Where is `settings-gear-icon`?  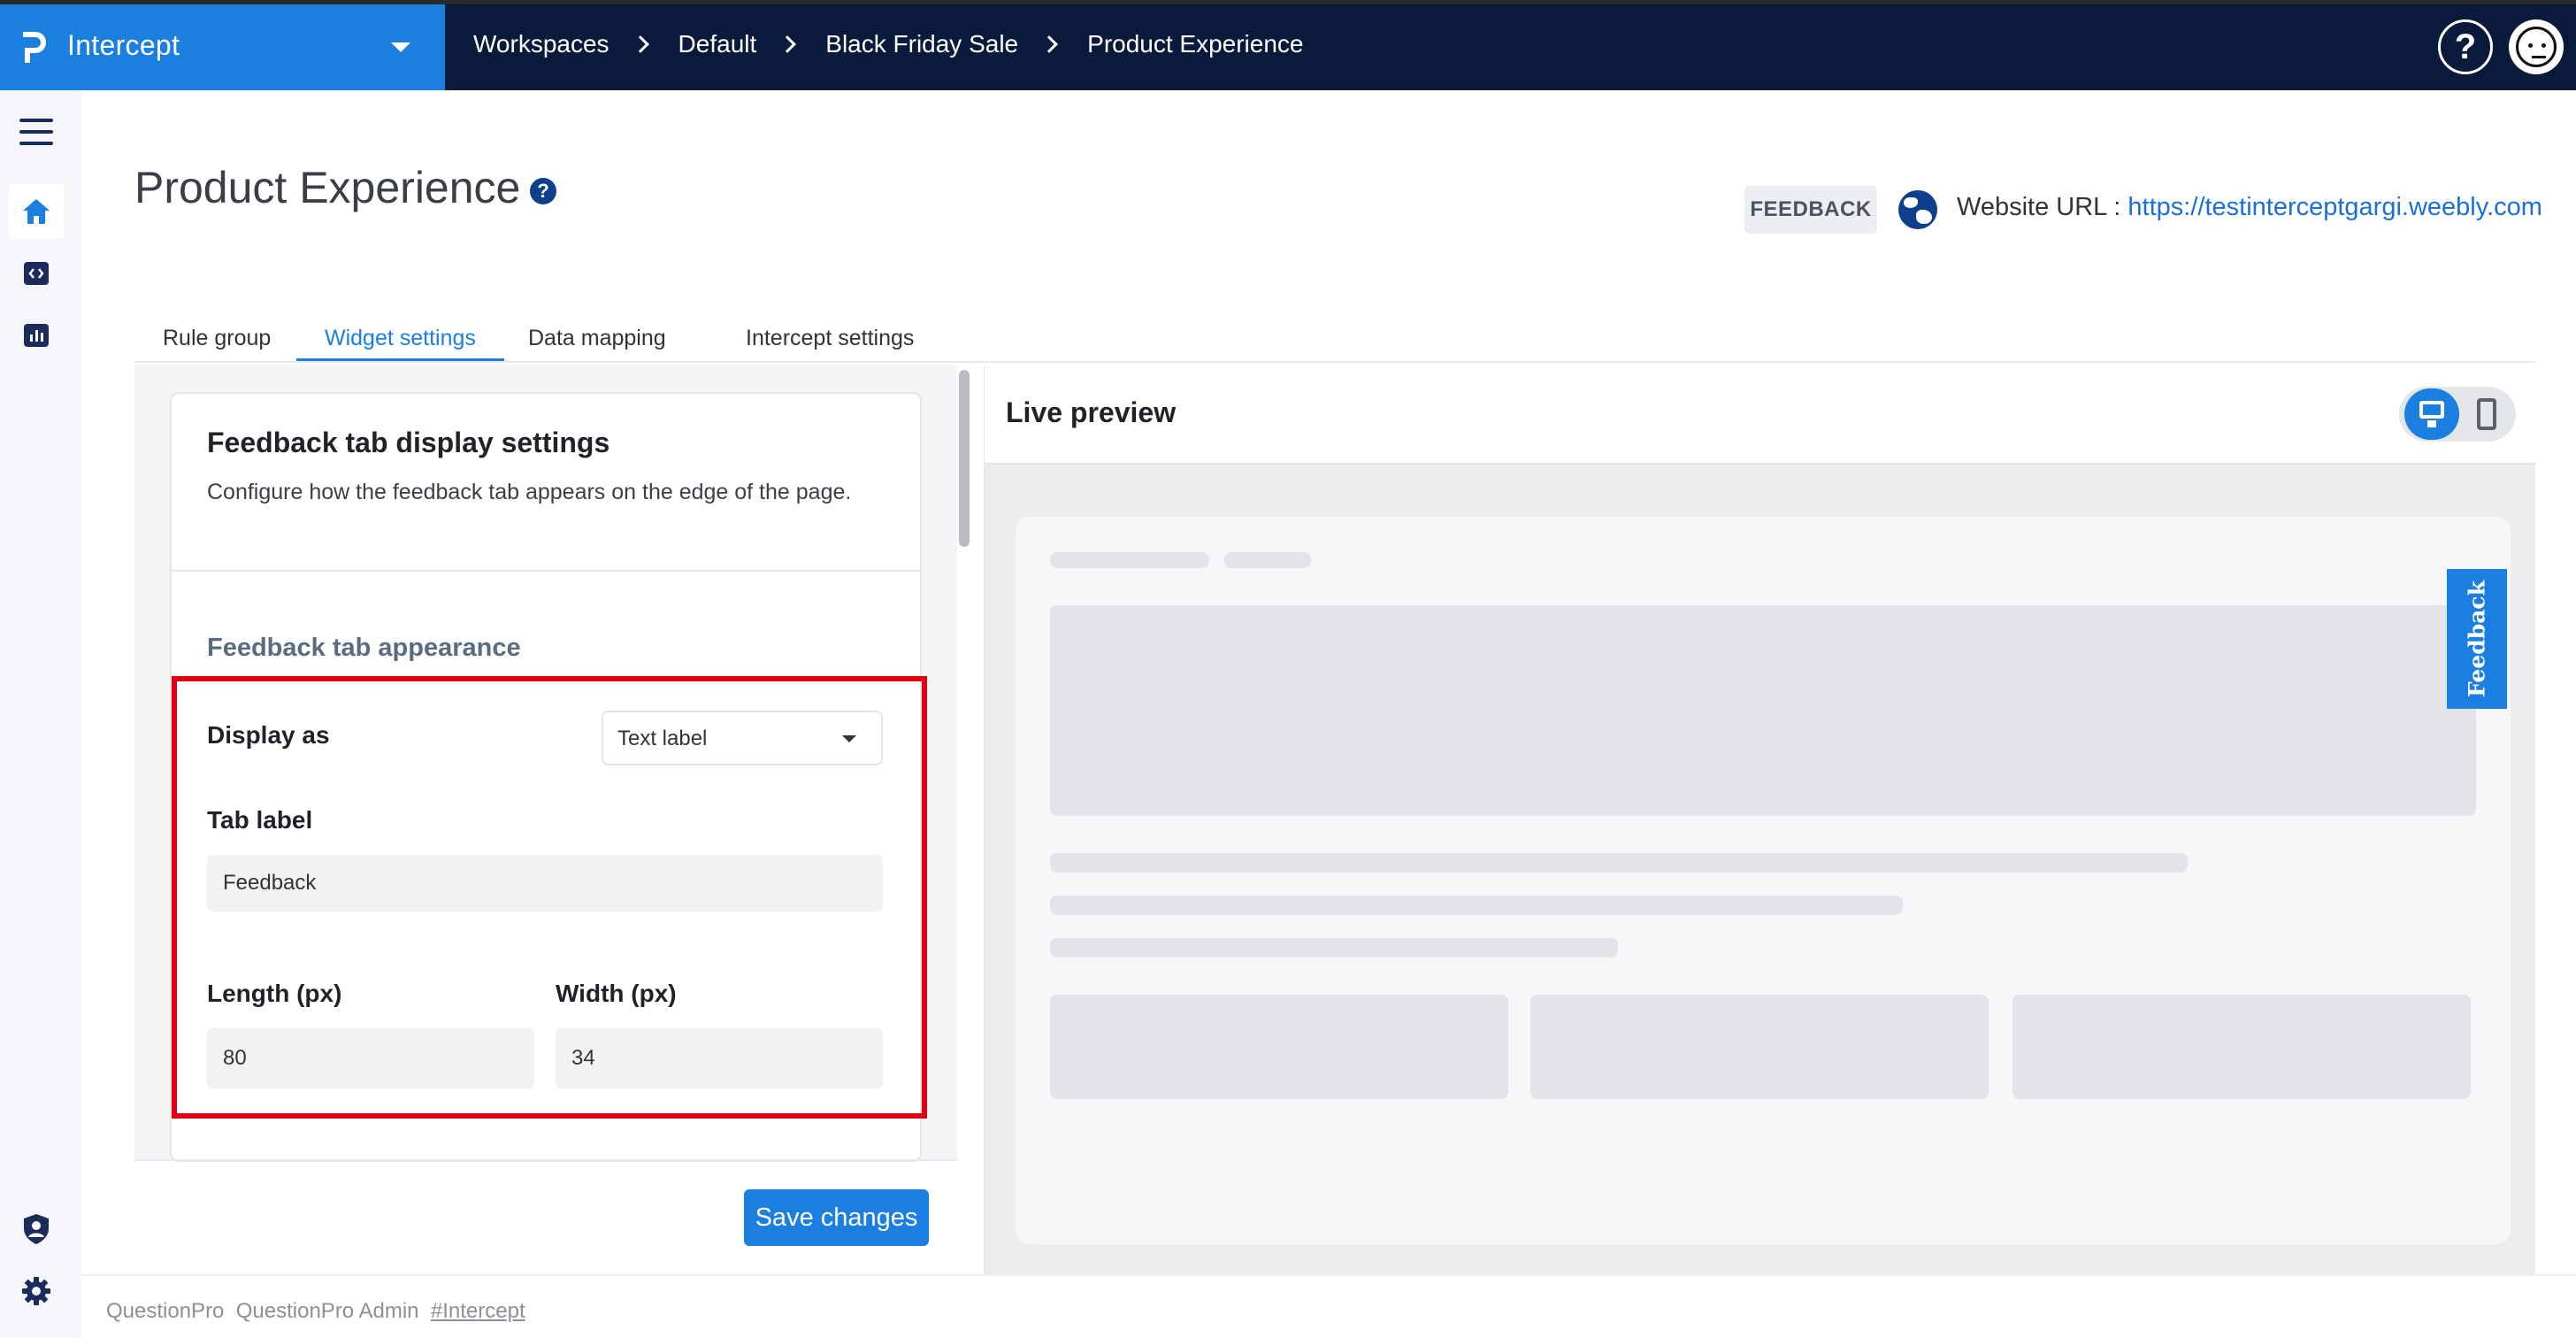
settings-gear-icon is located at coordinates (36, 1291).